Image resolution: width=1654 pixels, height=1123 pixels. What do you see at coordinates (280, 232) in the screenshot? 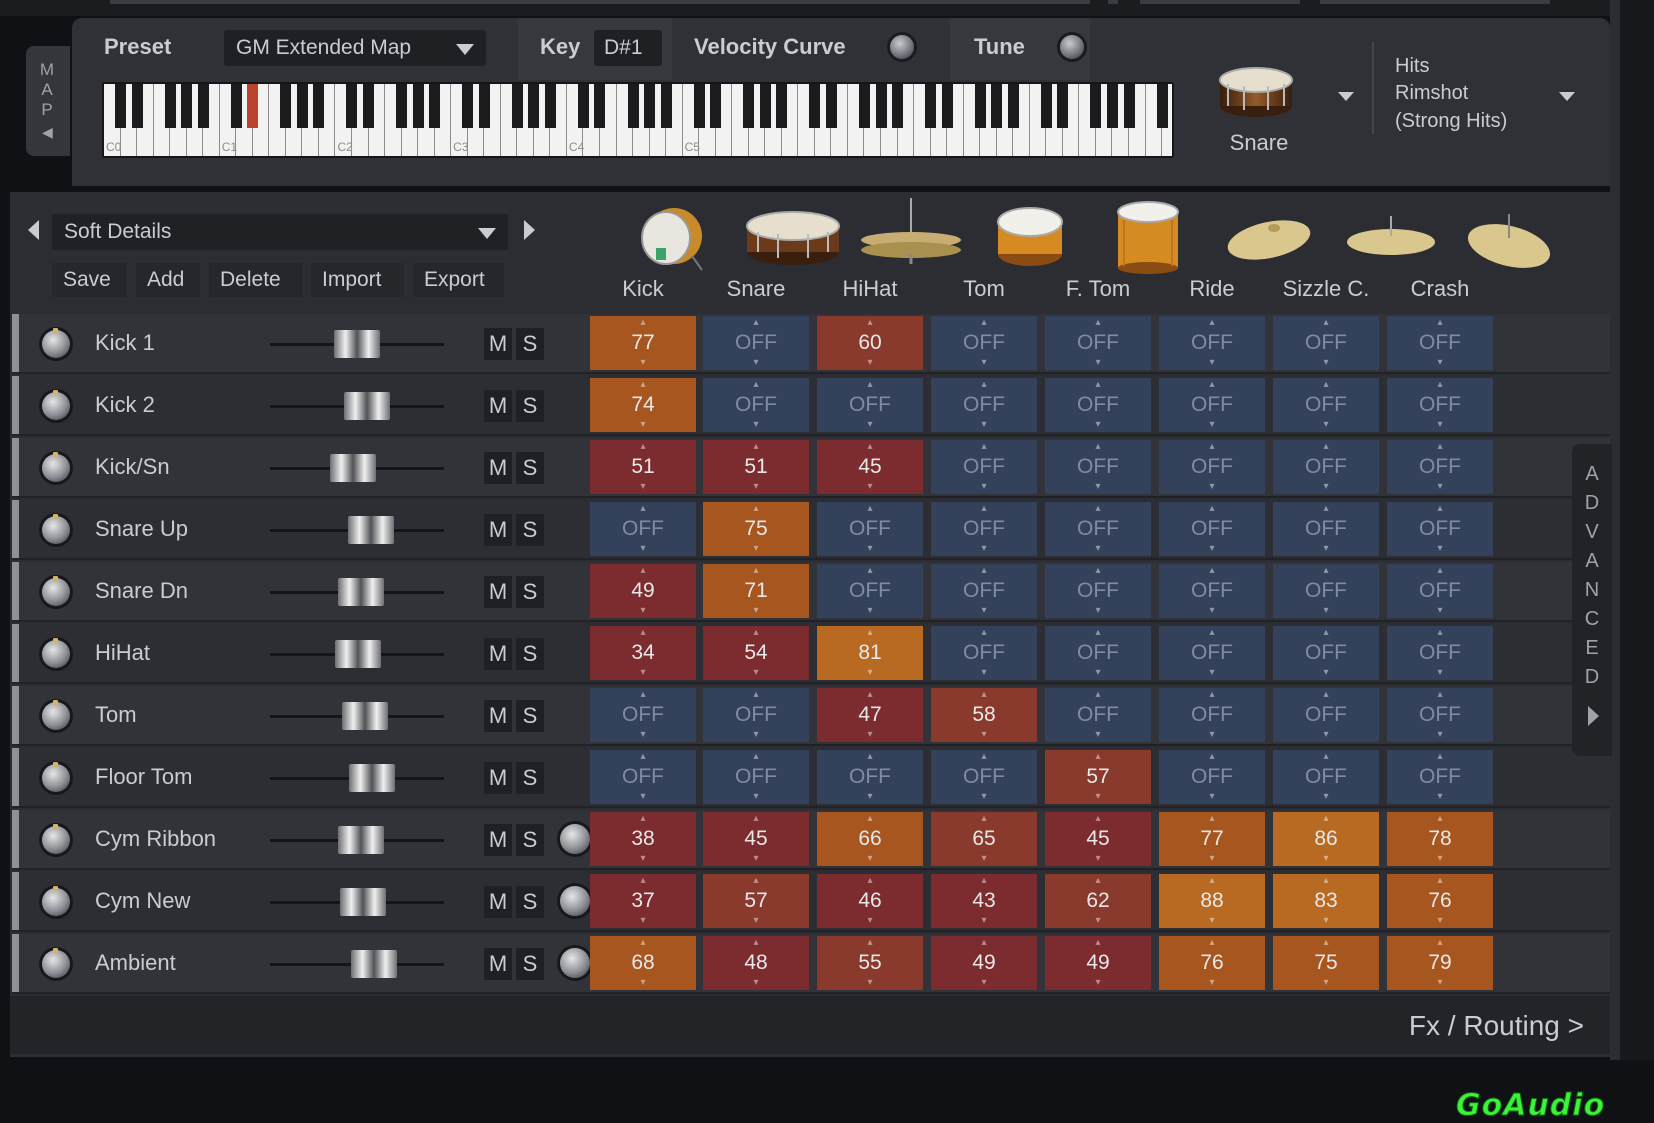
I see `mixer-preset-dropdown: Soft Details` at bounding box center [280, 232].